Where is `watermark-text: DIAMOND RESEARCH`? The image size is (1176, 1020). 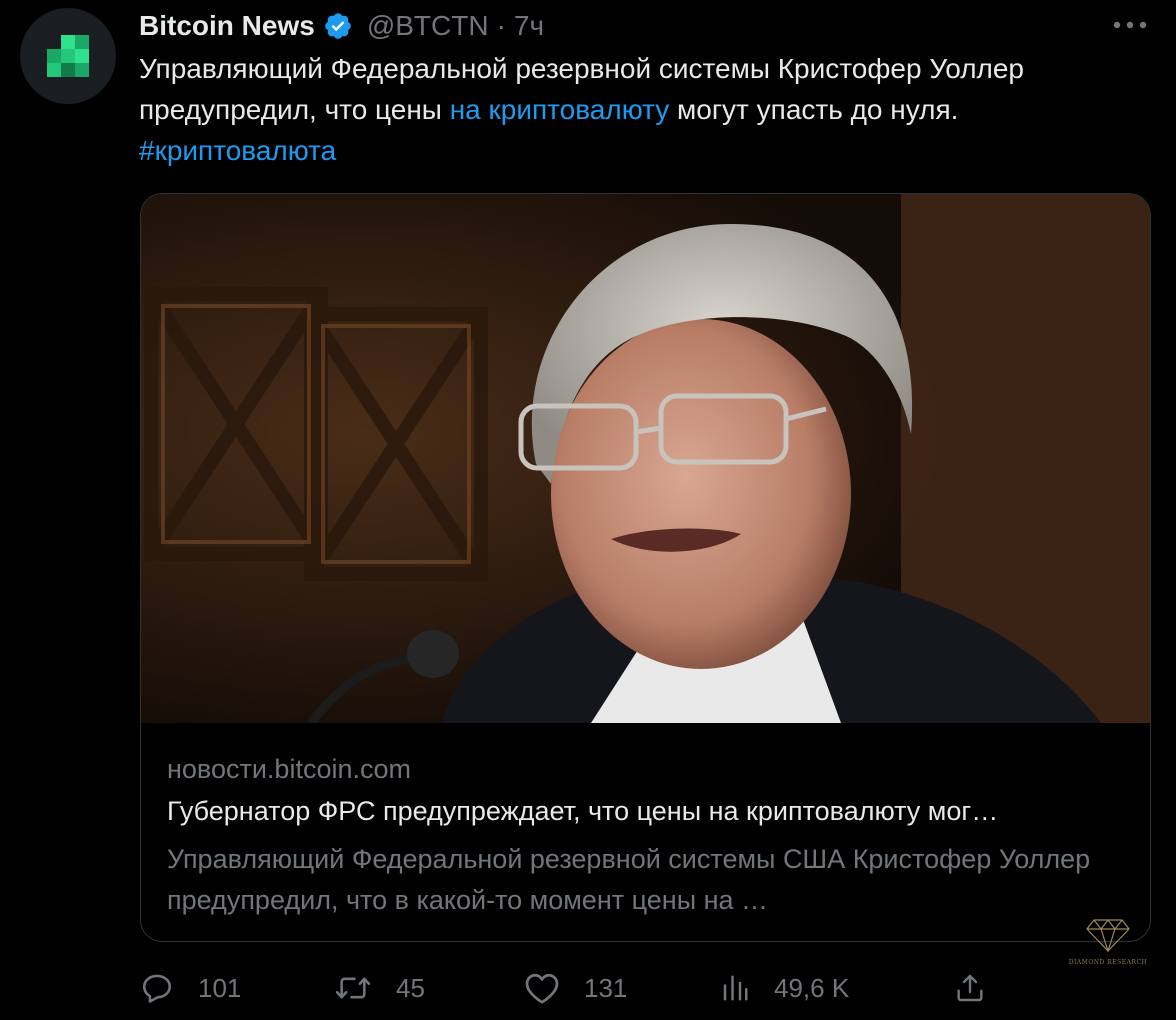 watermark-text: DIAMOND RESEARCH is located at coordinates (1108, 962).